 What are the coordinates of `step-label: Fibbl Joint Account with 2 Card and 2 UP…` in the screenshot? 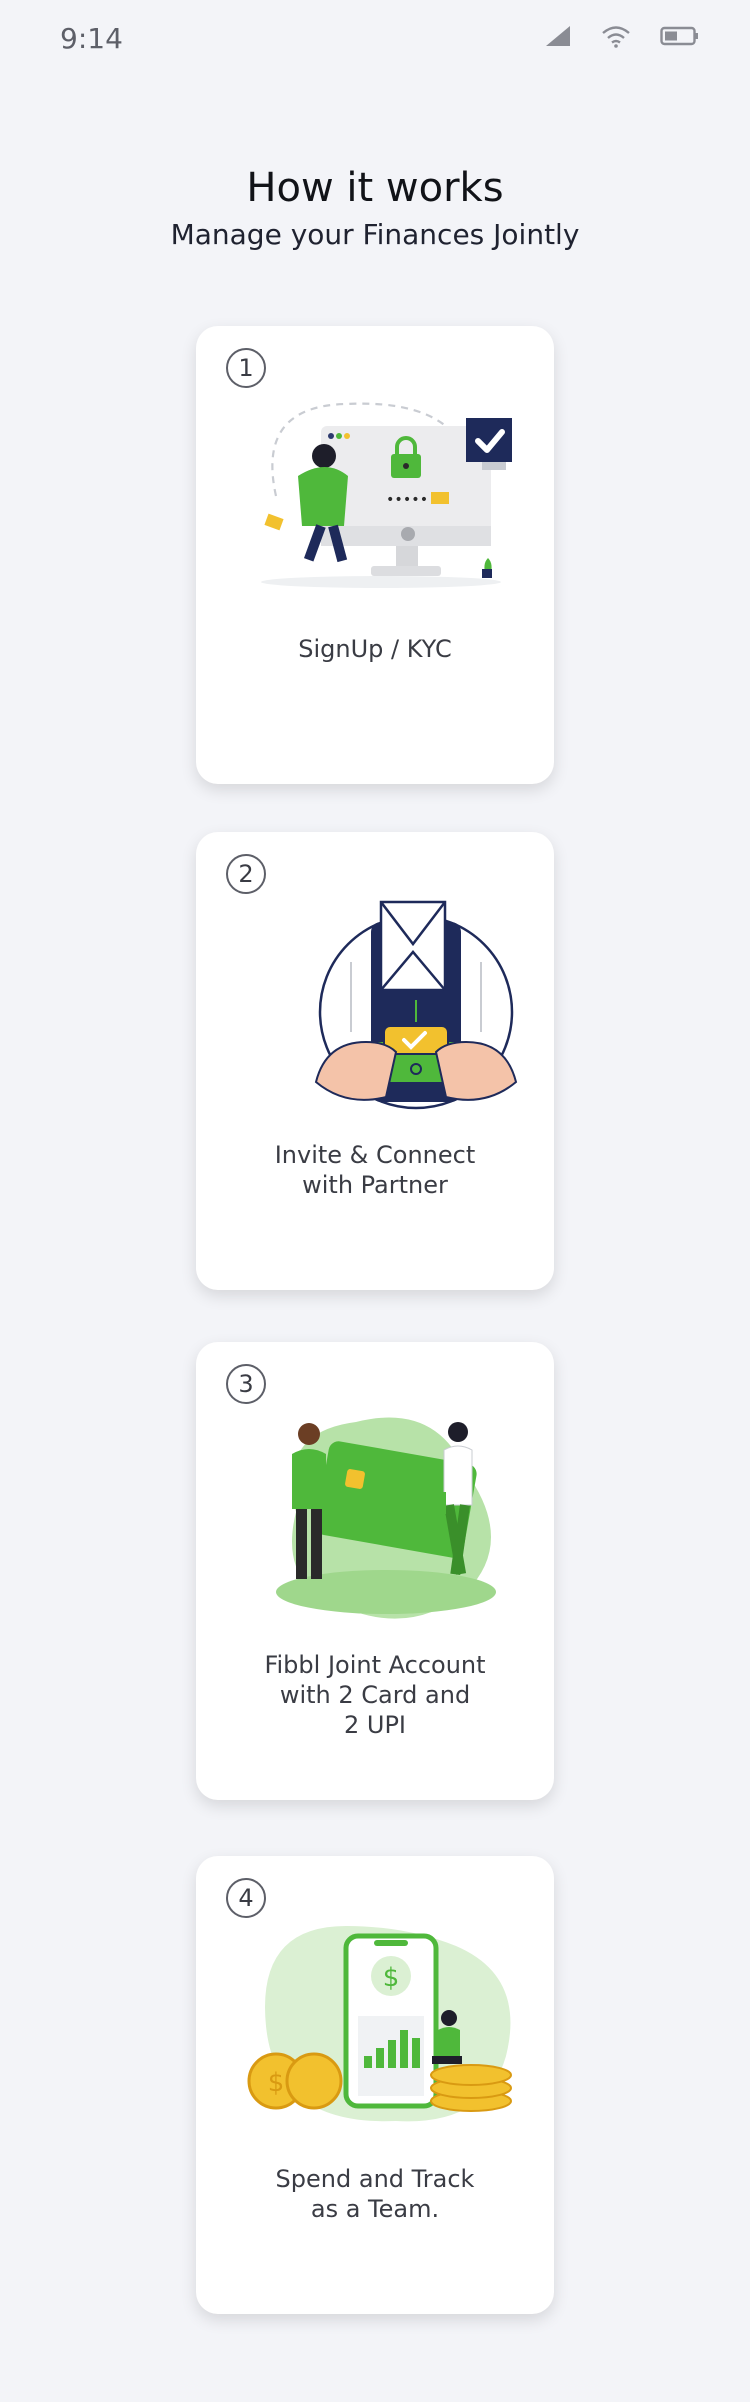 It's located at (375, 1695).